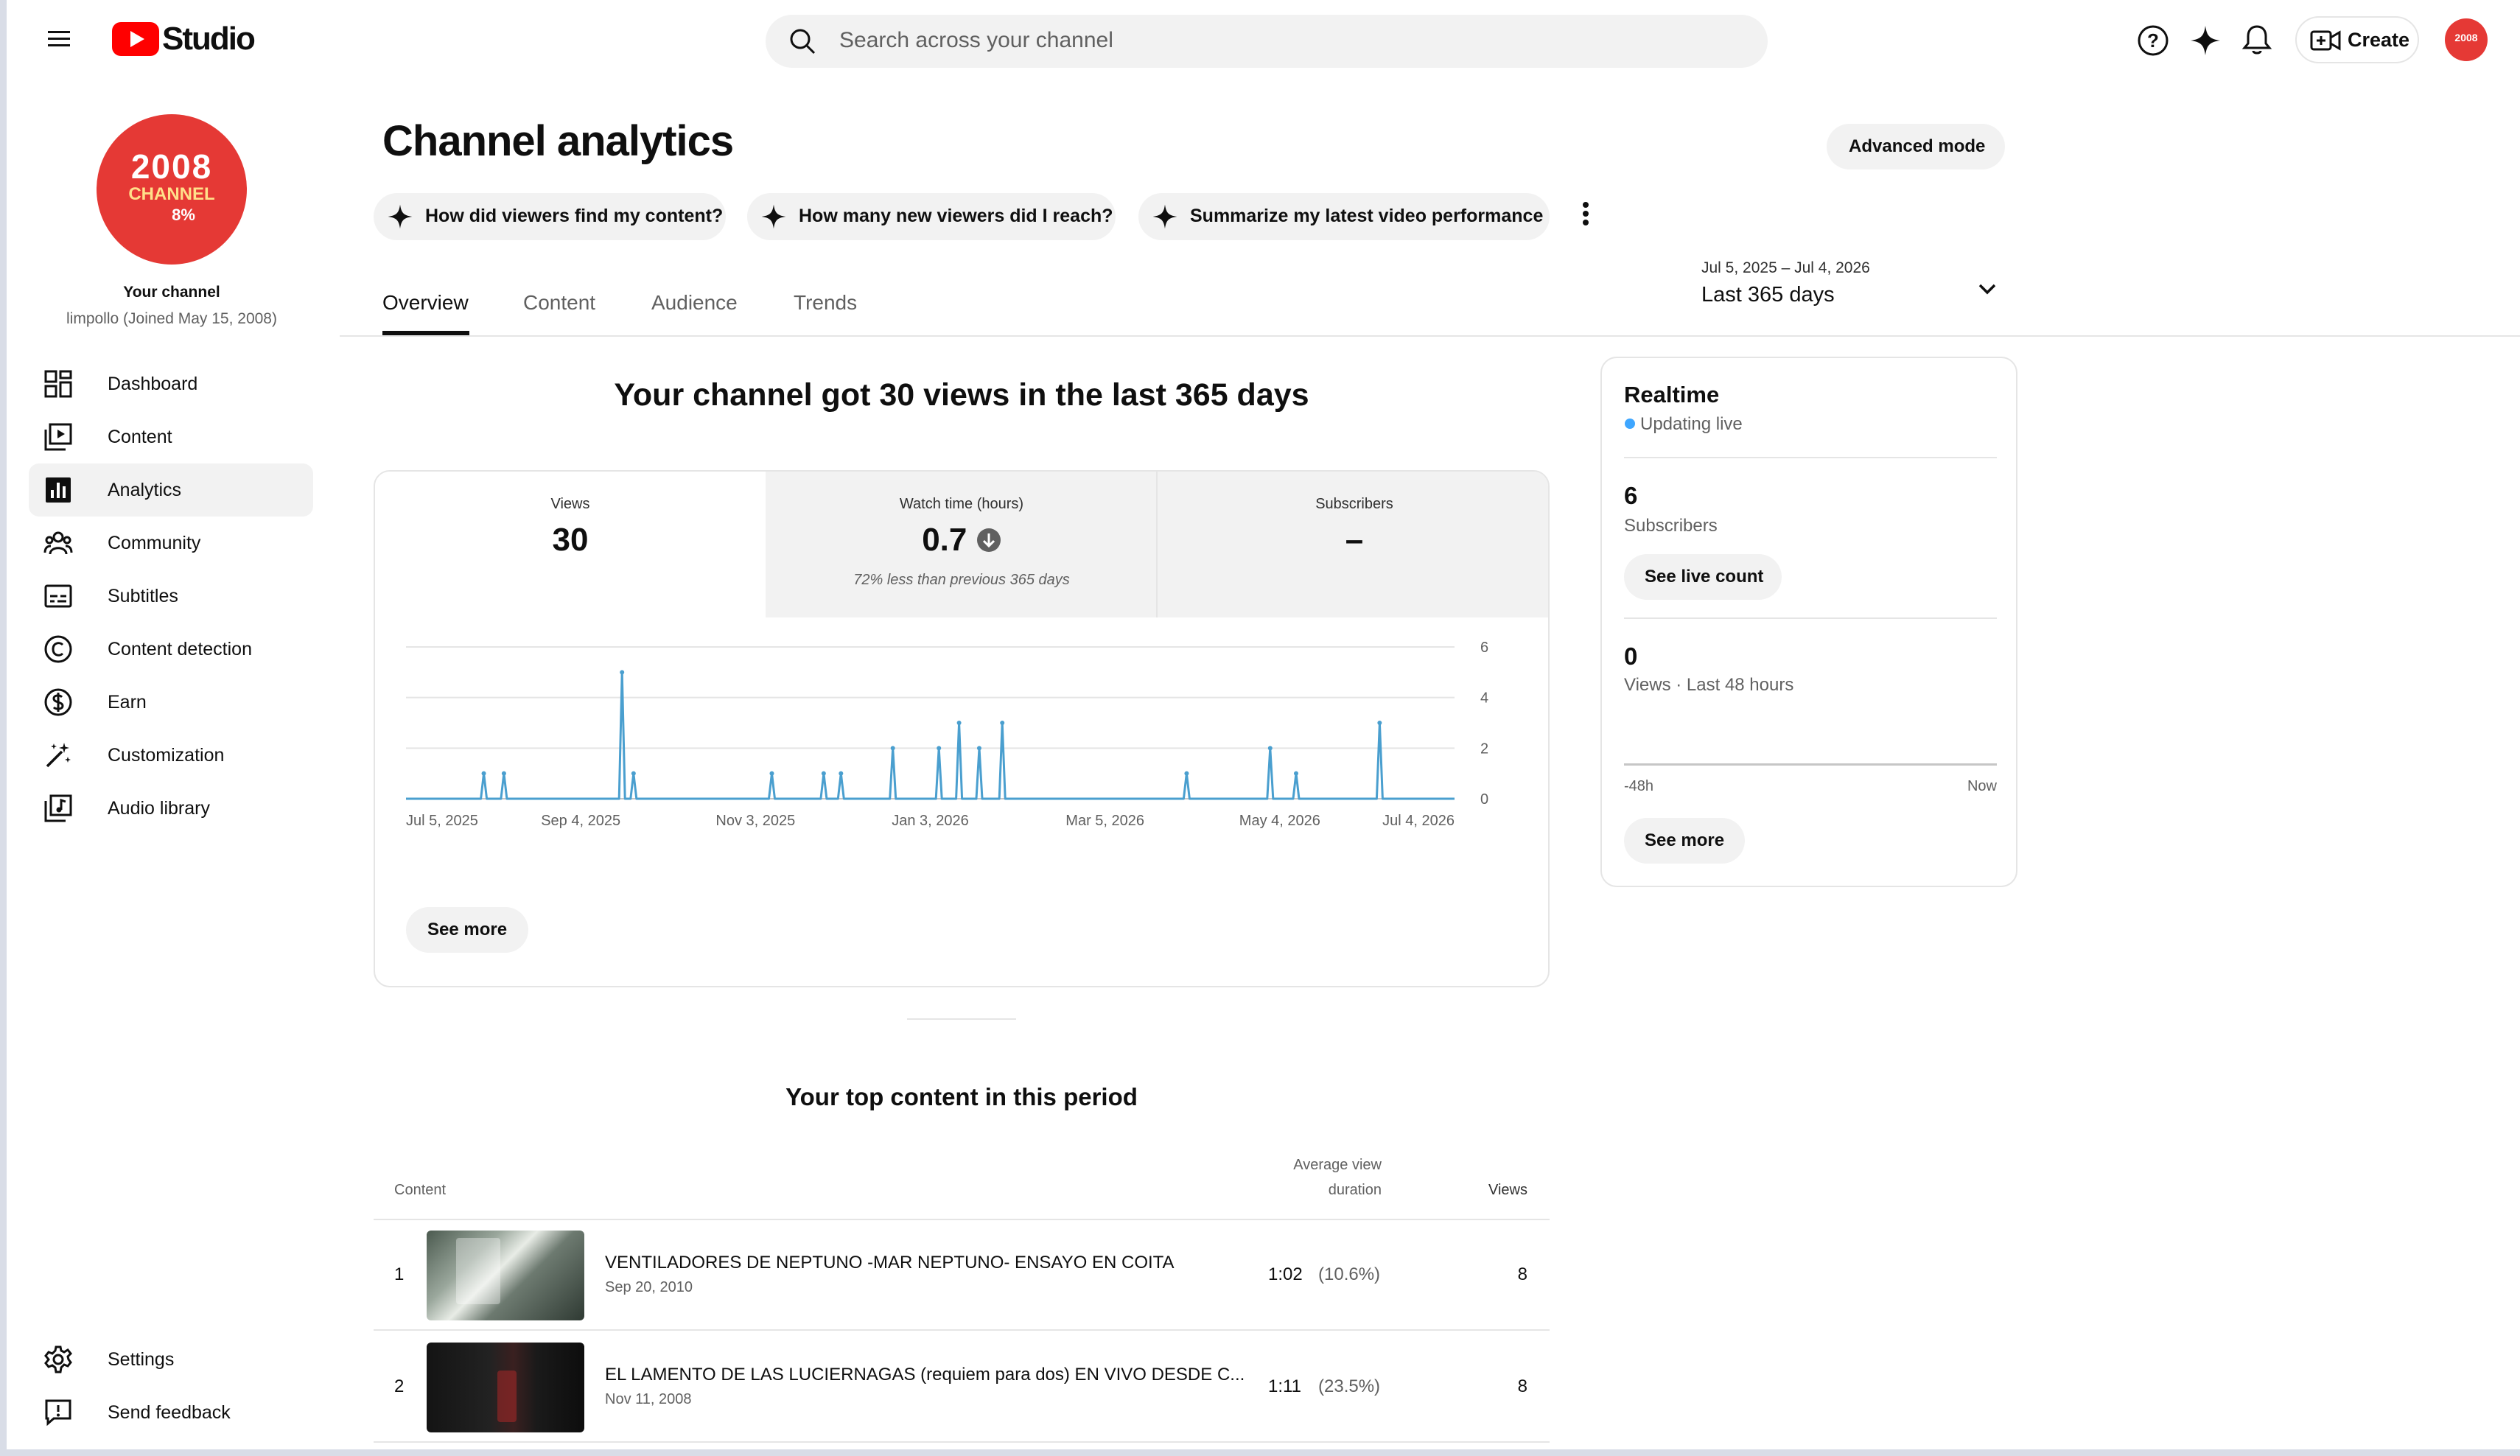 This screenshot has width=2520, height=1456. What do you see at coordinates (1484, 698) in the screenshot?
I see `y-tick-label: 4` at bounding box center [1484, 698].